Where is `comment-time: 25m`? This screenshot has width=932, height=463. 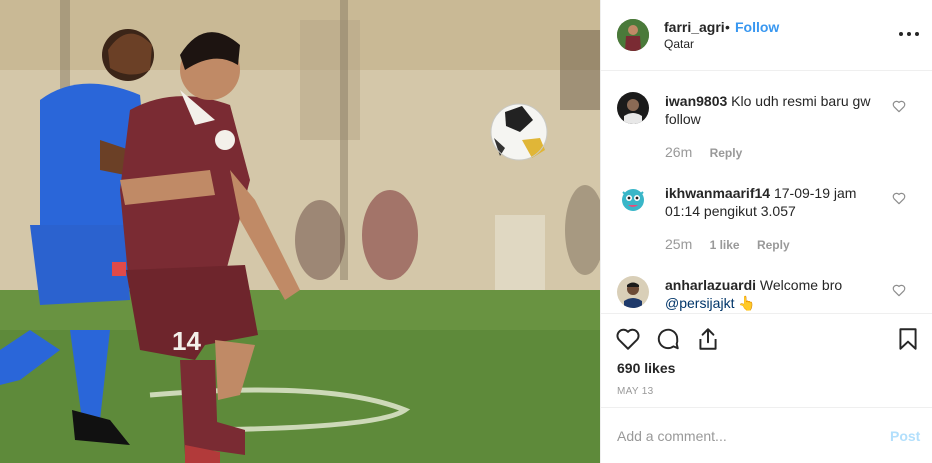
comment-time: 25m is located at coordinates (678, 244).